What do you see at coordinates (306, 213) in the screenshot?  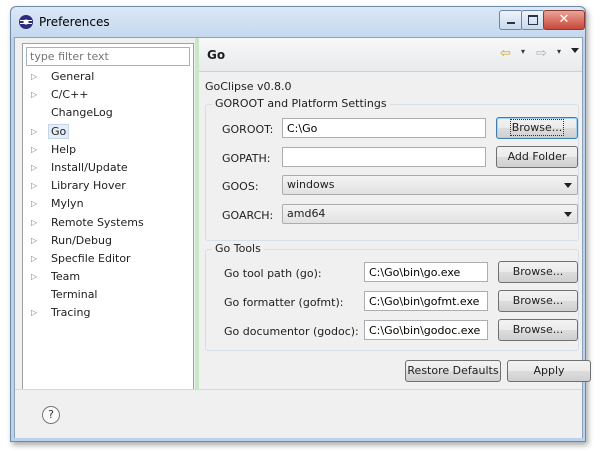 I see `goarch-value: amd64` at bounding box center [306, 213].